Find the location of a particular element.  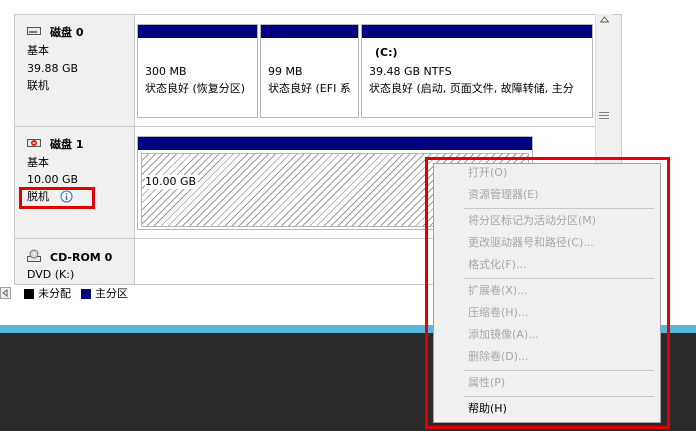

scroll-left-button is located at coordinates (5, 293).